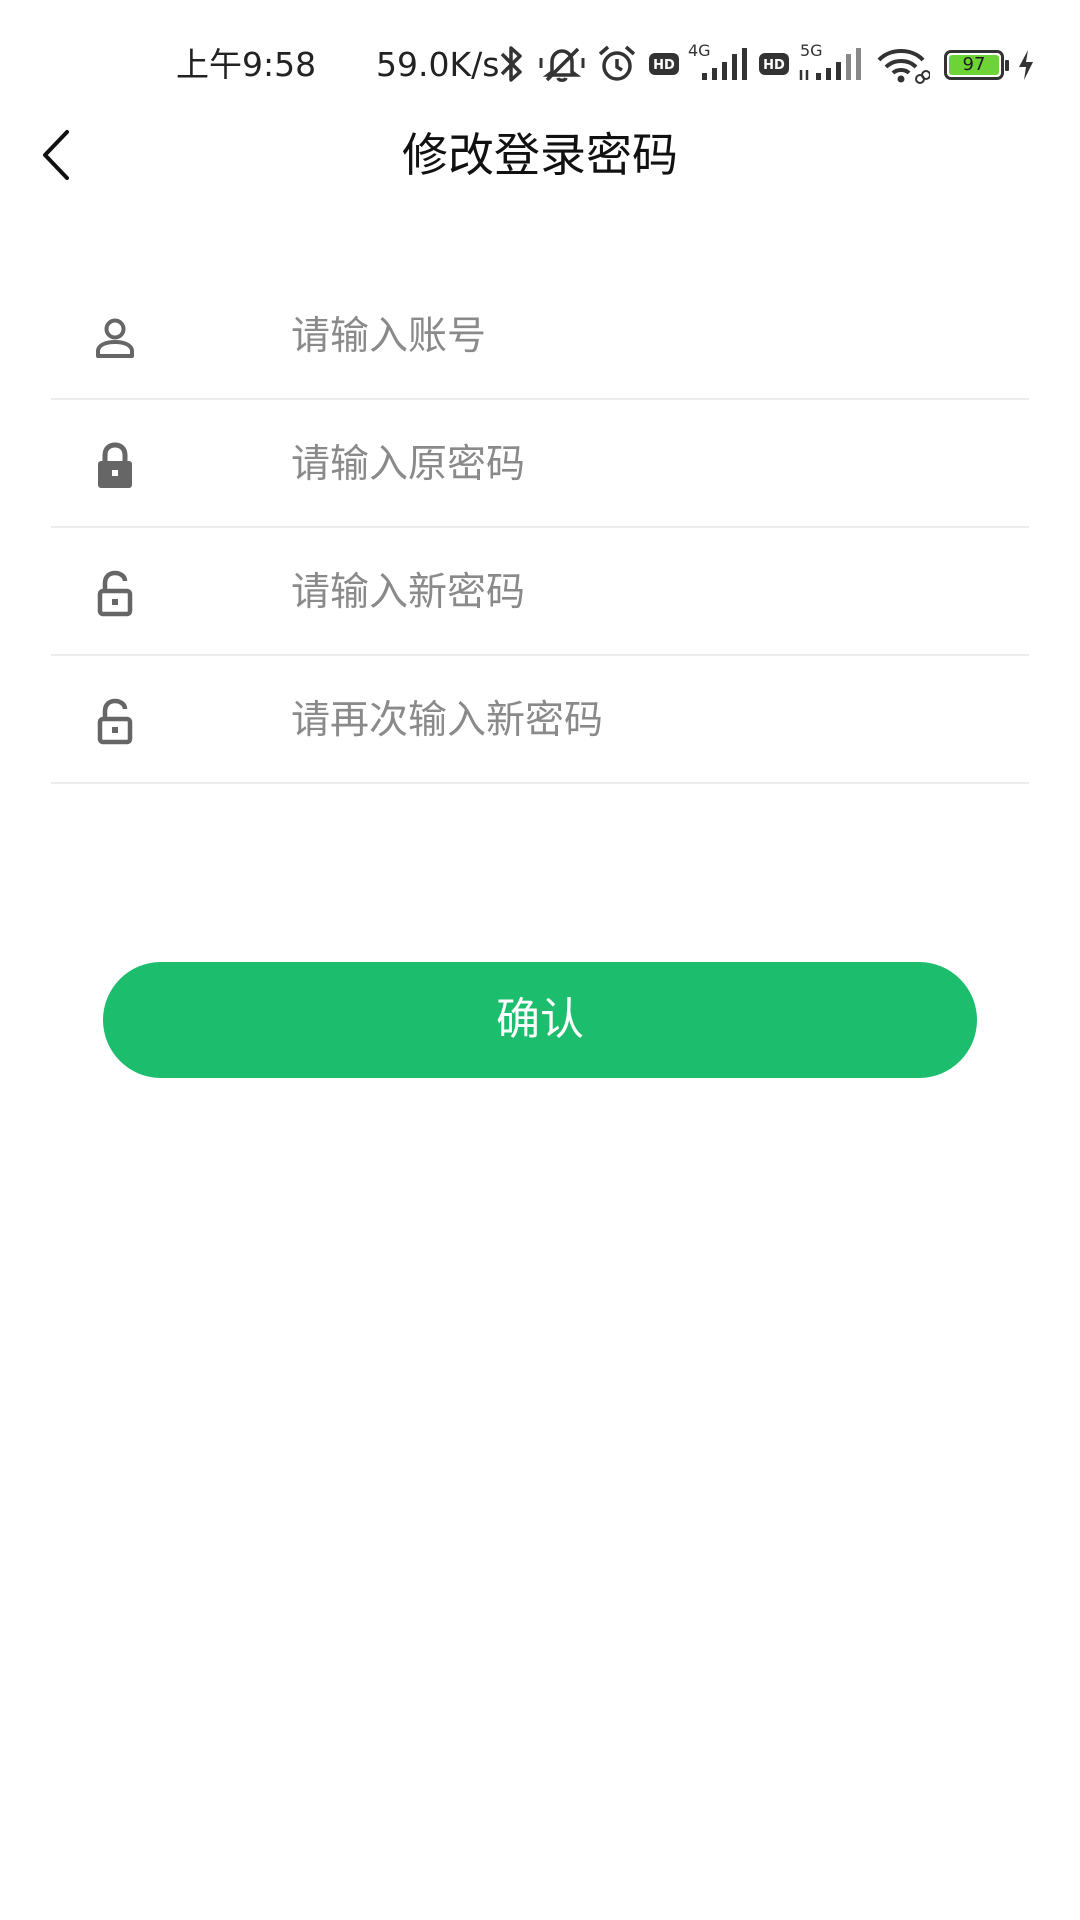 Image resolution: width=1080 pixels, height=1920 pixels. What do you see at coordinates (540, 1020) in the screenshot?
I see `confirm-button: 确认` at bounding box center [540, 1020].